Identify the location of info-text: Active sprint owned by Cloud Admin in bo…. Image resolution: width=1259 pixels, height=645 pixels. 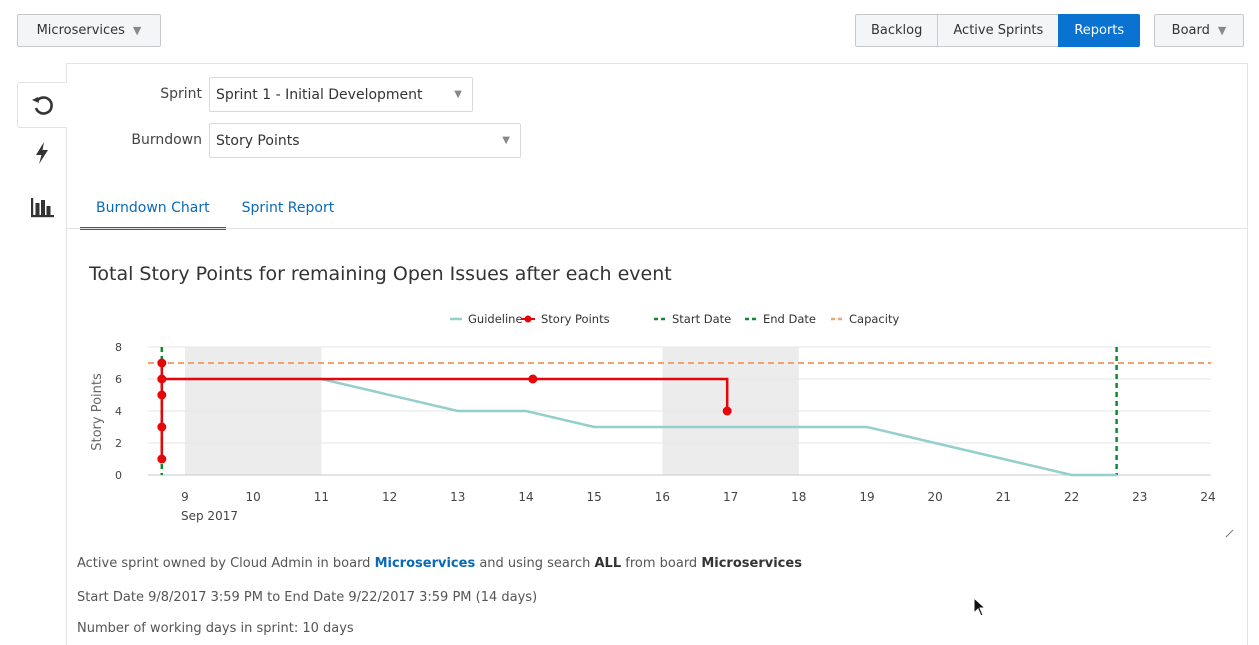
(226, 563).